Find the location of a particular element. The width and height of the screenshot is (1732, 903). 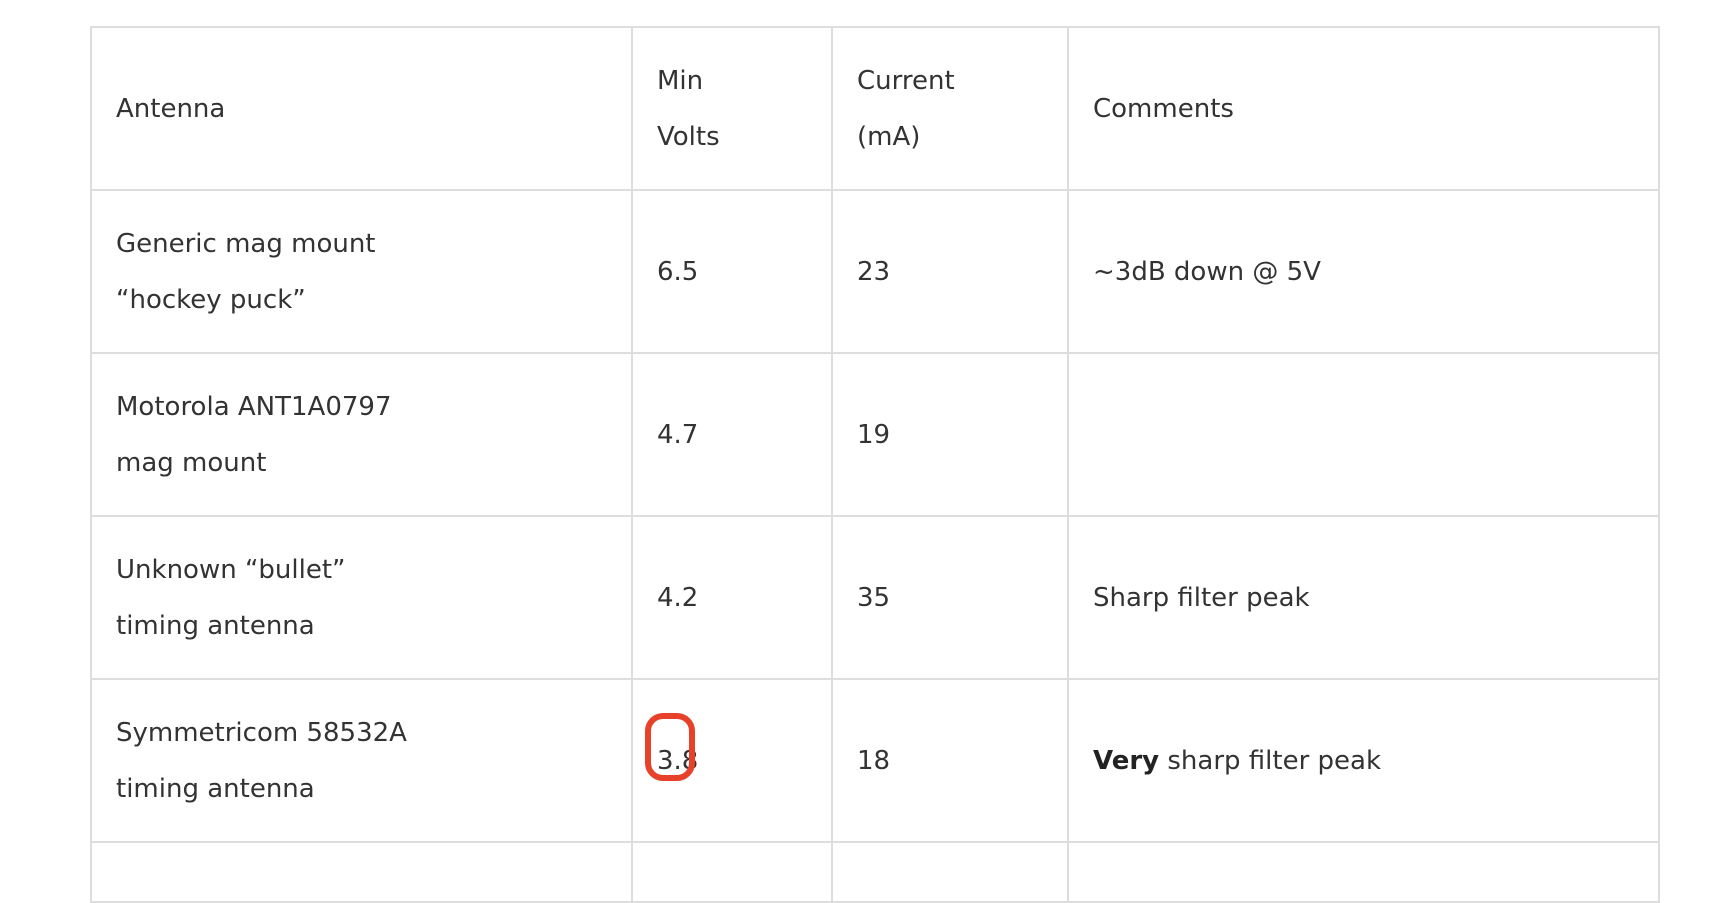

current-cell: 18 is located at coordinates (950, 760).